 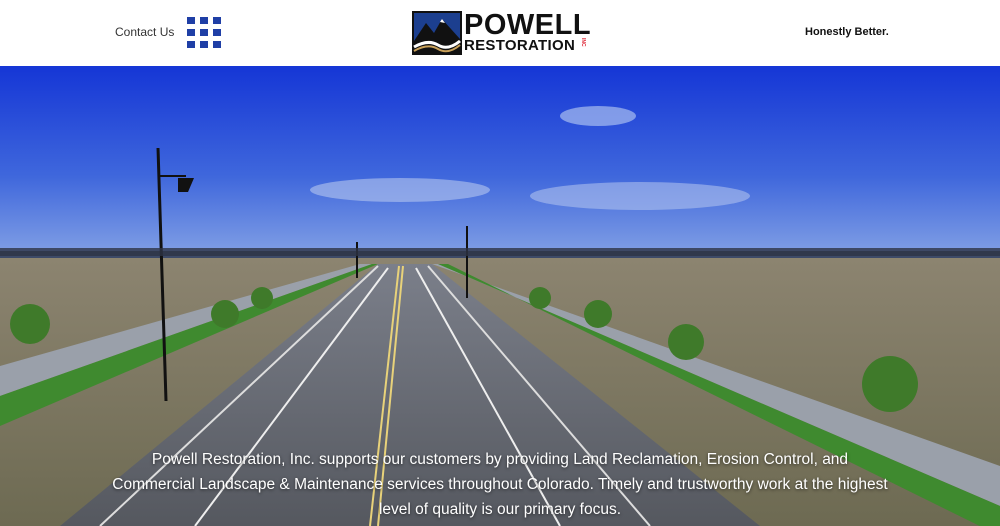 I want to click on grid-menu-icon, so click(x=204, y=32).